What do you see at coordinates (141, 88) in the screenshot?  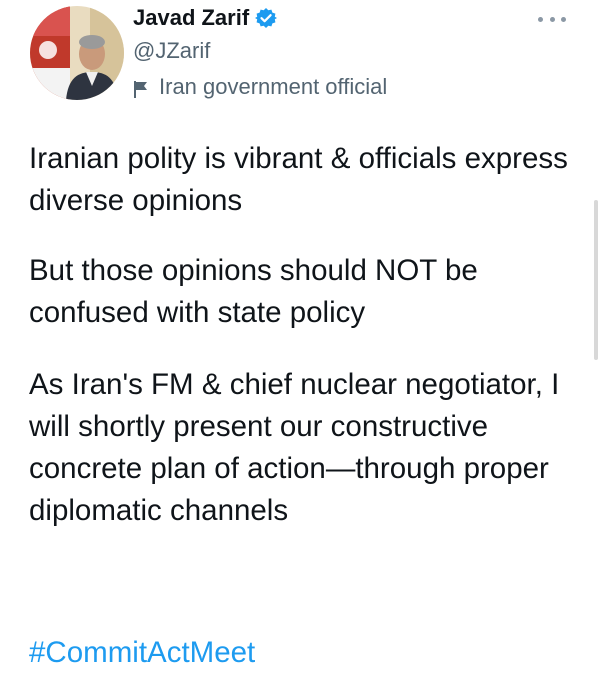 I see `flag-icon` at bounding box center [141, 88].